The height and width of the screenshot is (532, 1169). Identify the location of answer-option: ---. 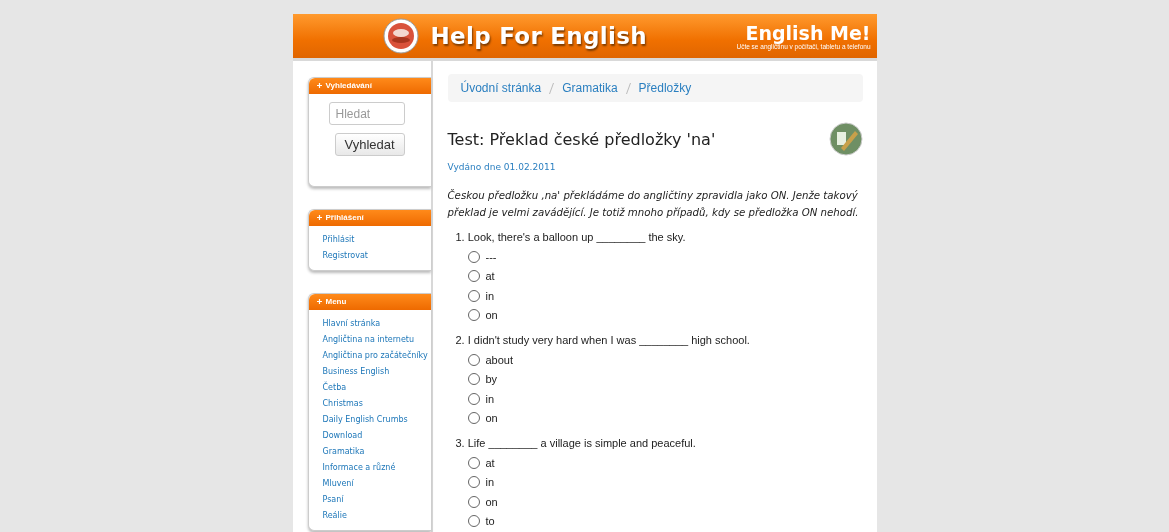
(665, 257).